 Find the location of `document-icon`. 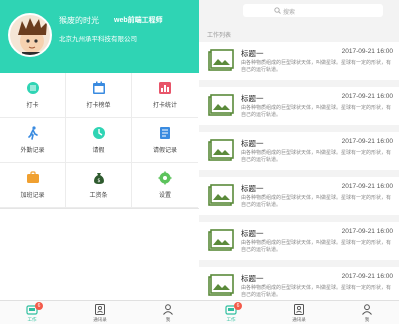

document-icon is located at coordinates (165, 133).